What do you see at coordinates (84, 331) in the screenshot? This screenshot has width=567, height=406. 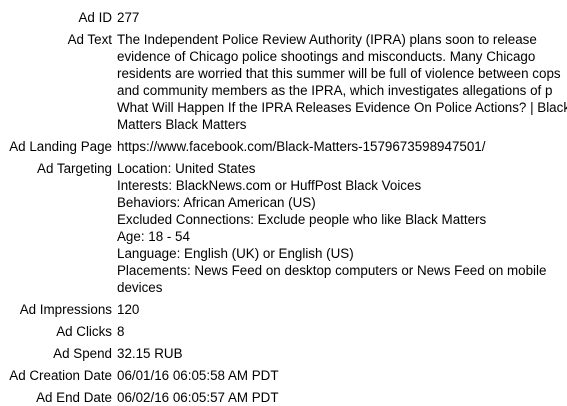 I see `ad-clicks-label: Ad Clicks` at bounding box center [84, 331].